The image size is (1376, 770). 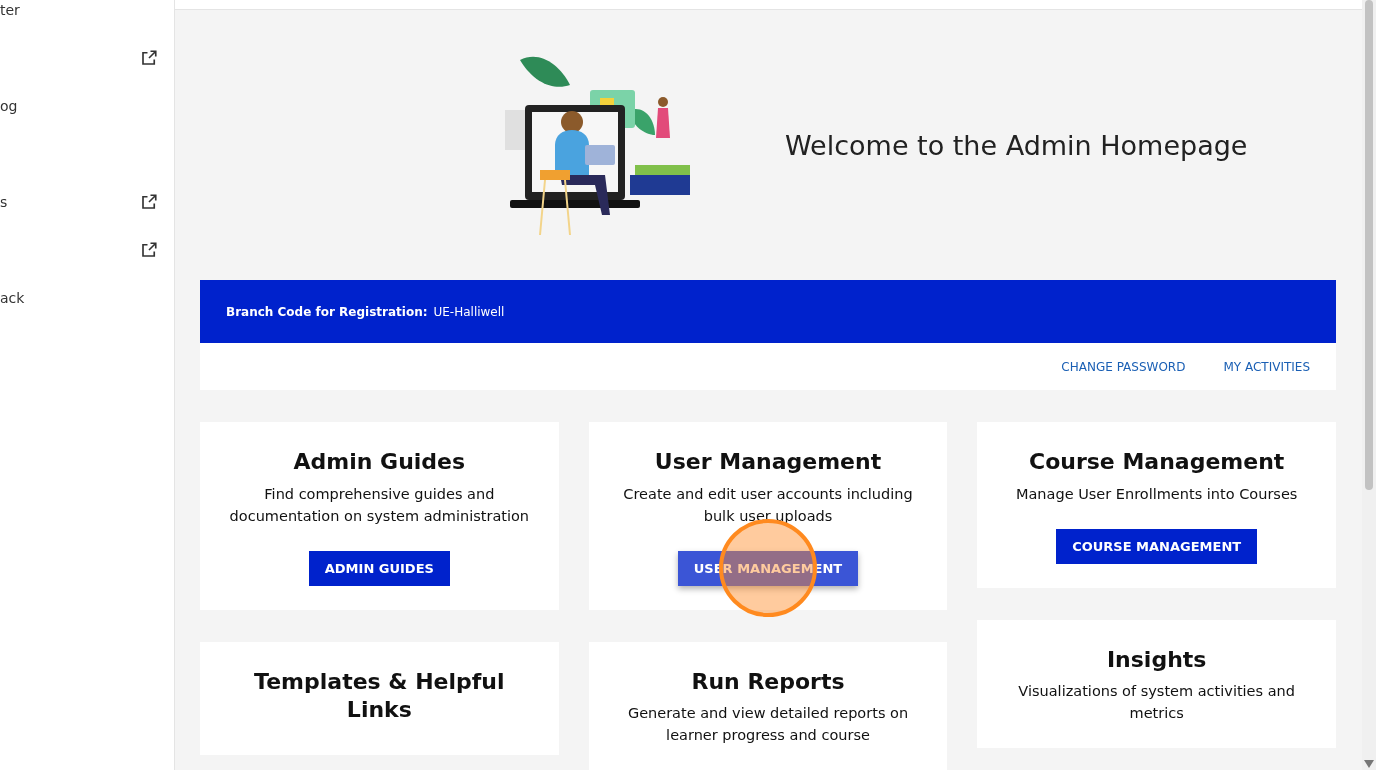 I want to click on header-link: CHANGE PASSWORD, so click(x=1123, y=366).